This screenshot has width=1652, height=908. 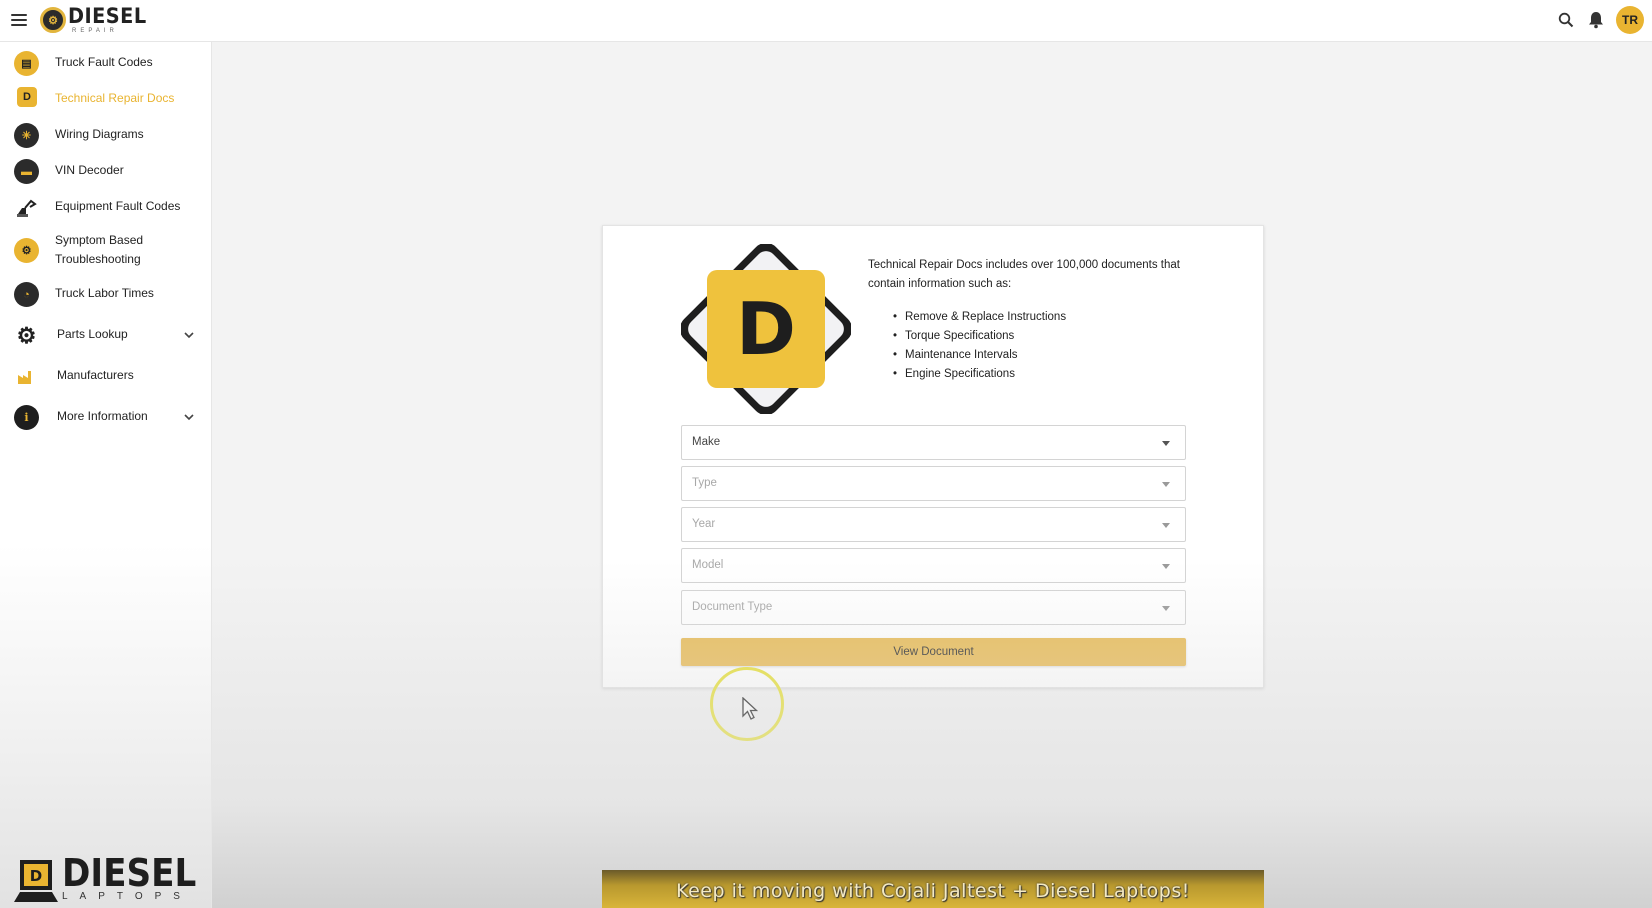 I want to click on select-placeholder: Document Type, so click(x=732, y=607).